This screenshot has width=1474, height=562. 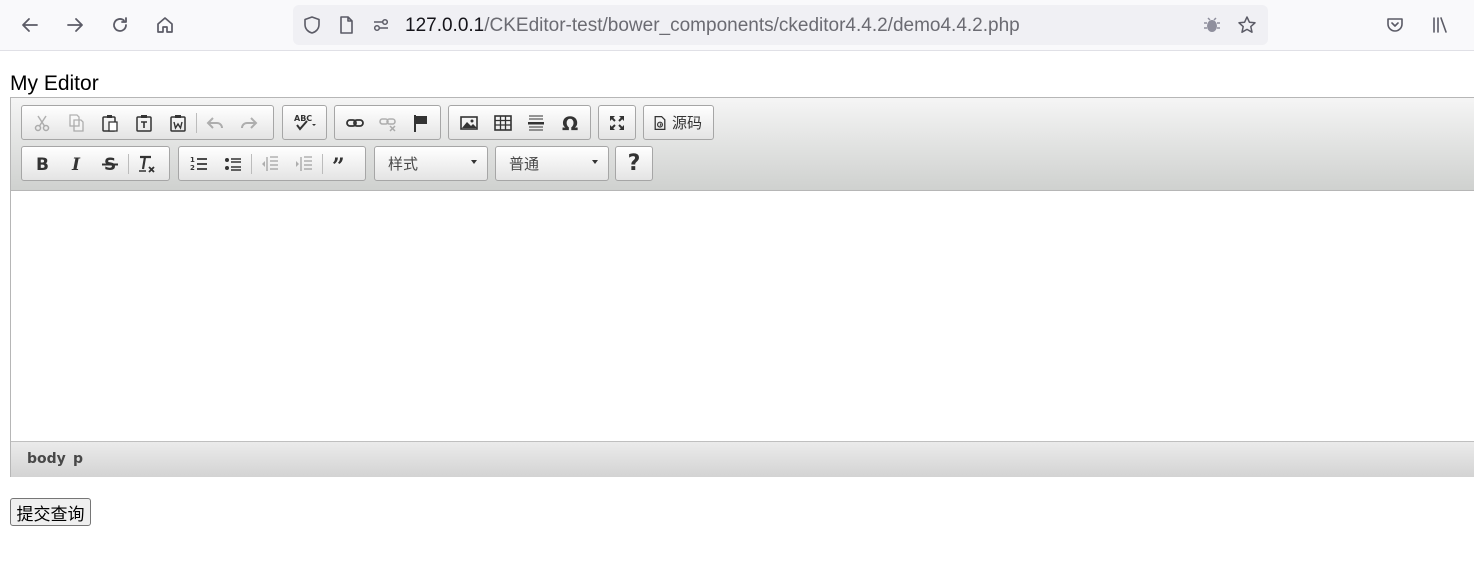 I want to click on editor-status-bar: body p, so click(x=742, y=459).